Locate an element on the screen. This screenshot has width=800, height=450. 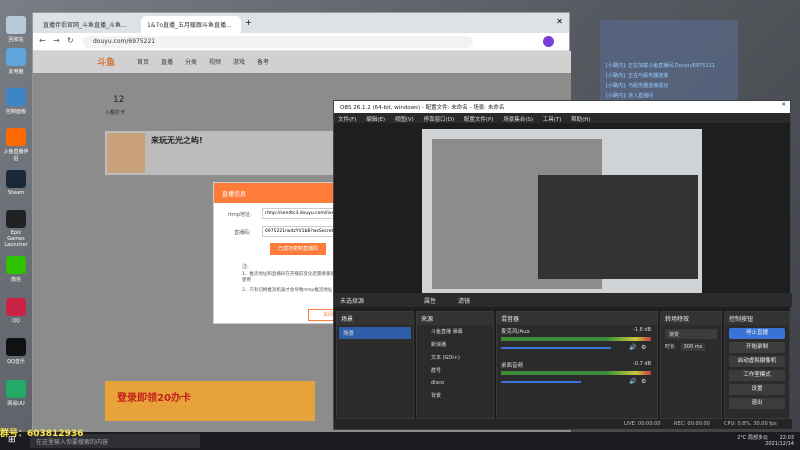
properties-button: 属性 is located at coordinates (430, 300).